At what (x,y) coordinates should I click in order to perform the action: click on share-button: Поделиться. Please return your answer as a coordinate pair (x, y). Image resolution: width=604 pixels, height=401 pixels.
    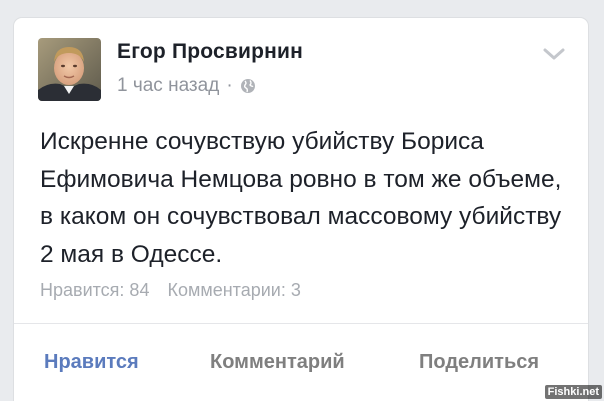
    Looking at the image, I should click on (479, 362).